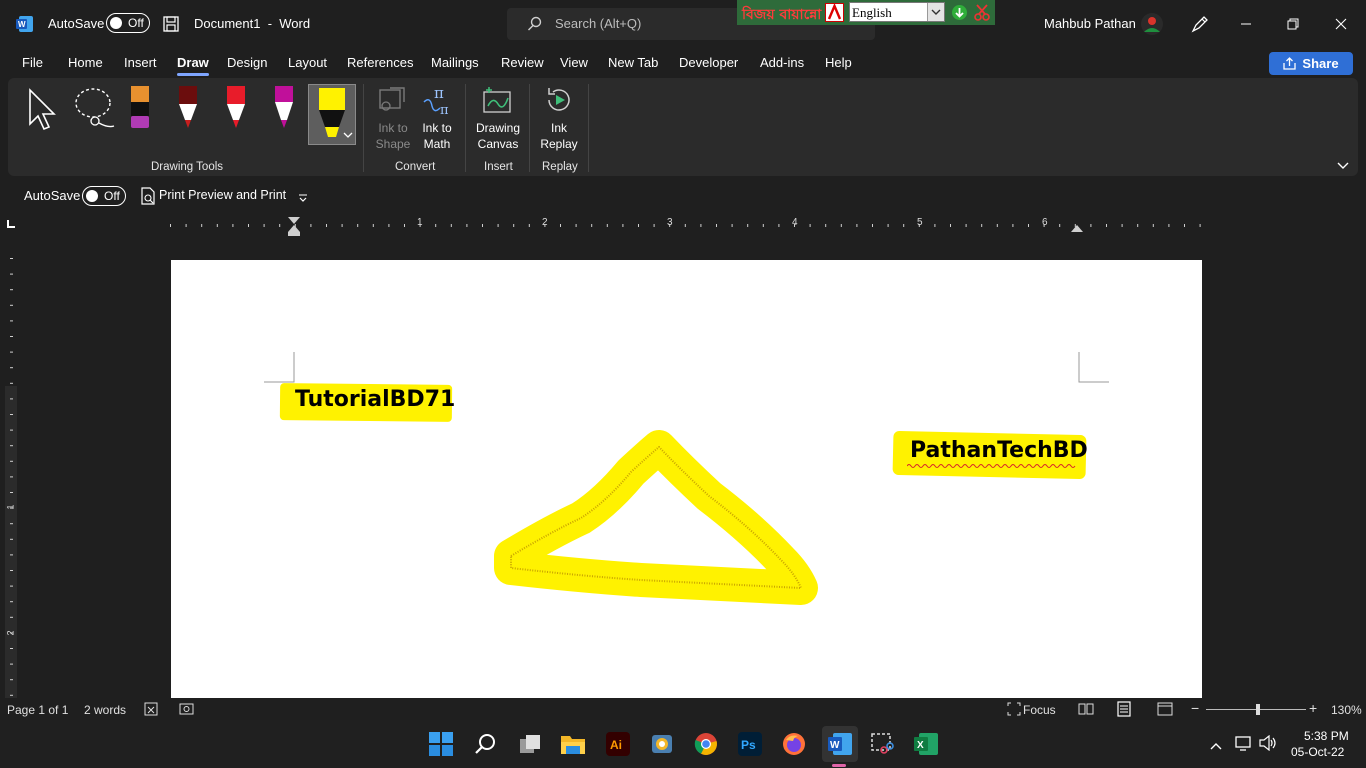 Image resolution: width=1366 pixels, height=768 pixels. Describe the element at coordinates (497, 102) in the screenshot. I see `drawing-canvas-icon` at that location.